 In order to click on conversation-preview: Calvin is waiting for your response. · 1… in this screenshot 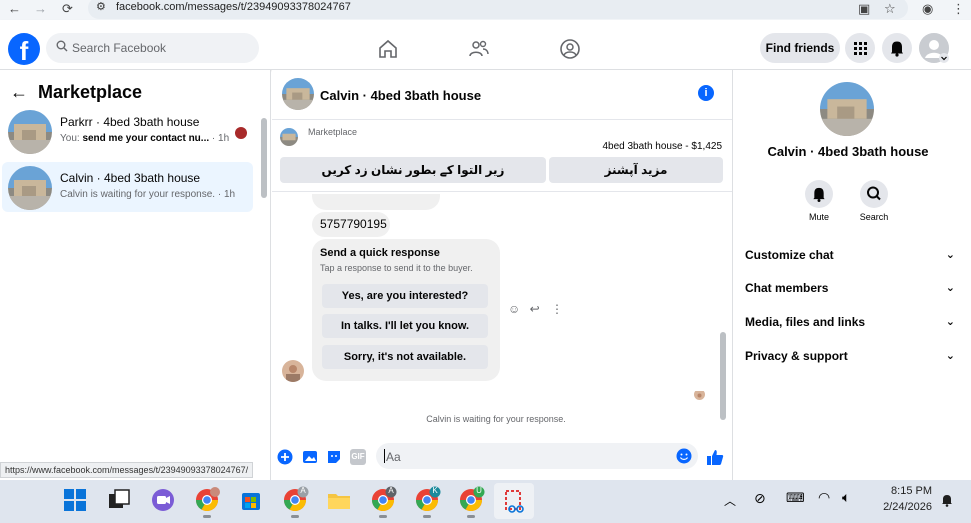, I will do `click(148, 194)`.